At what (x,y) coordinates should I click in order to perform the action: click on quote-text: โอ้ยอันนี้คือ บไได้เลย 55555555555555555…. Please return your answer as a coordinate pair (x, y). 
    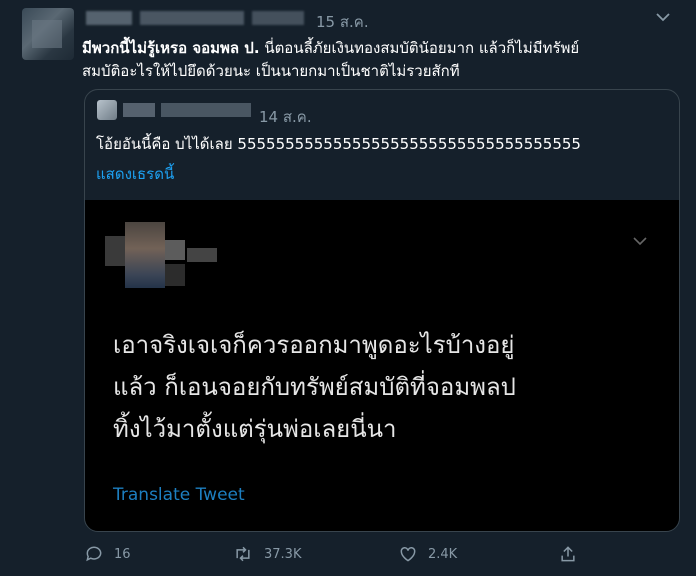
    Looking at the image, I should click on (338, 144).